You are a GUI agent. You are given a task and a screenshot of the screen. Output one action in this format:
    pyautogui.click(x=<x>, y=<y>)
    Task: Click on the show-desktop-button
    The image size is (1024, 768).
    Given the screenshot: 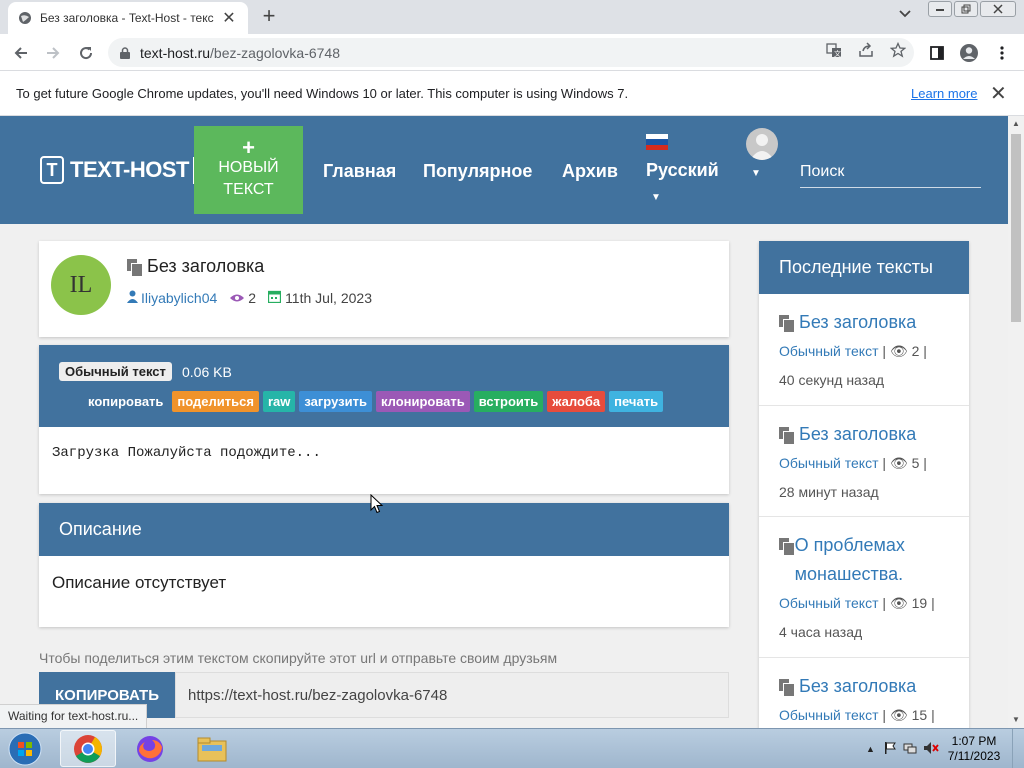 What is the action you would take?
    pyautogui.click(x=1018, y=748)
    